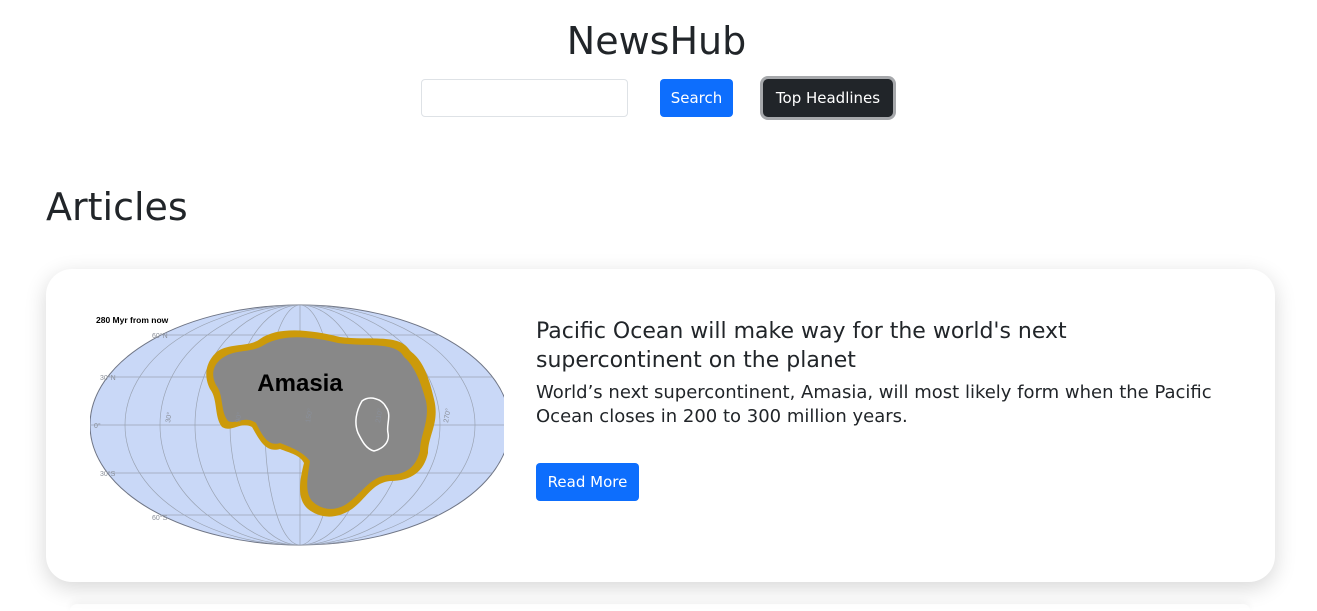  I want to click on map-label: Amasia, so click(300, 383).